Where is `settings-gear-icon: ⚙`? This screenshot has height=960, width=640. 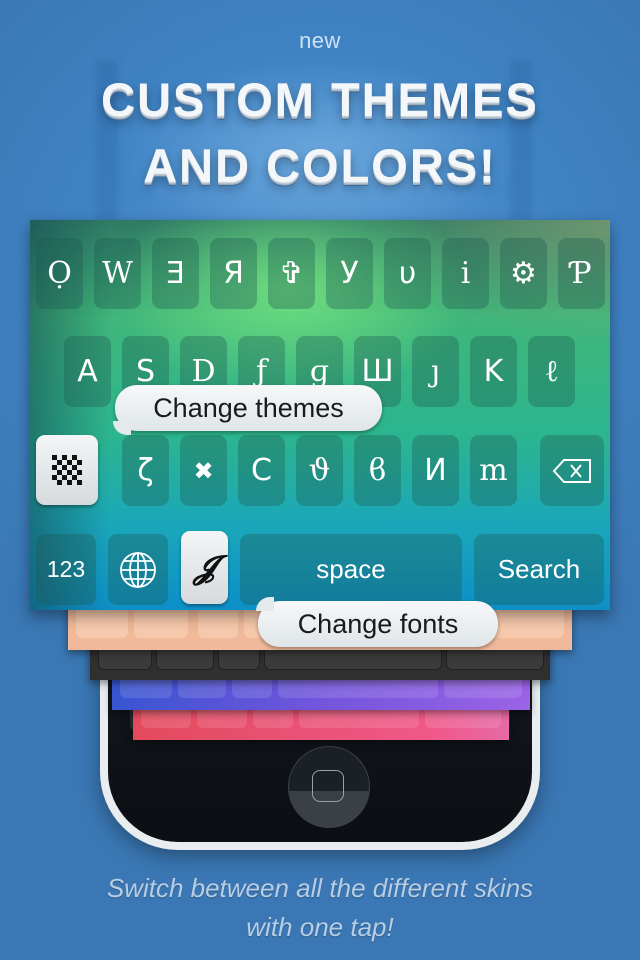
settings-gear-icon: ⚙ is located at coordinates (523, 273).